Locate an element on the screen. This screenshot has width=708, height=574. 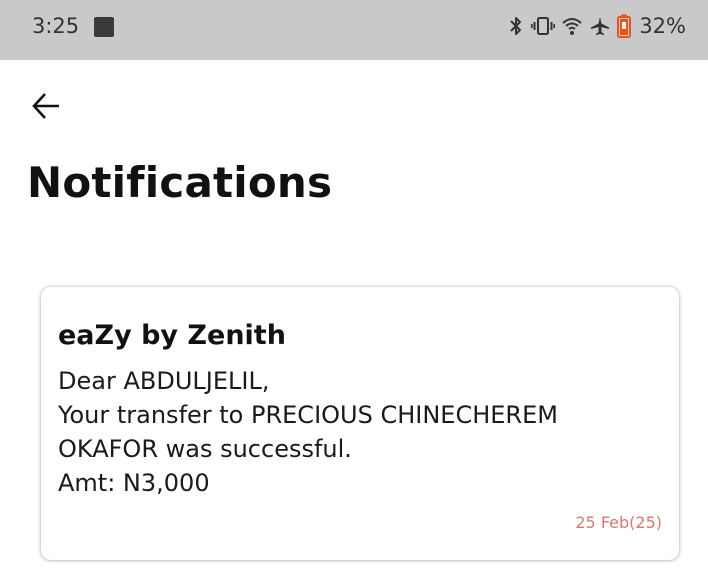
notification-square-icon is located at coordinates (104, 27).